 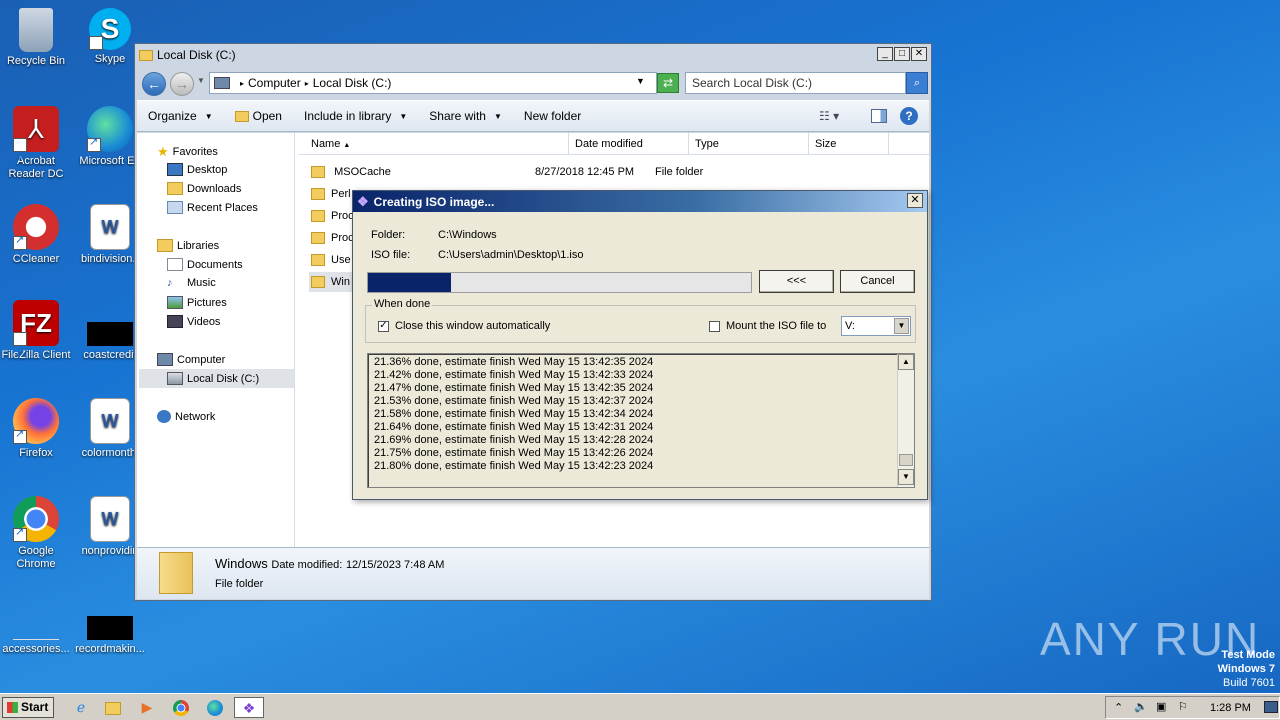 What do you see at coordinates (1271, 707) in the screenshot?
I see `show-desktop-button` at bounding box center [1271, 707].